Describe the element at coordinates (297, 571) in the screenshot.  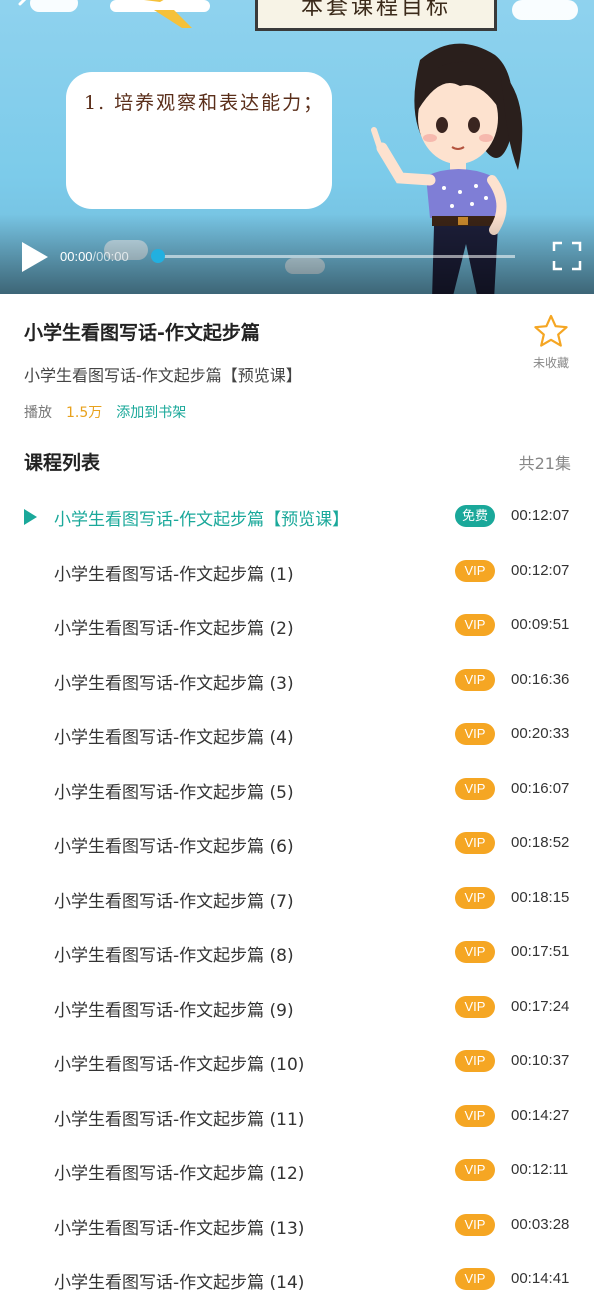
I see `episode-item: 小学生看图写话-作文起步篇 (1) VIP 00:12:07` at that location.